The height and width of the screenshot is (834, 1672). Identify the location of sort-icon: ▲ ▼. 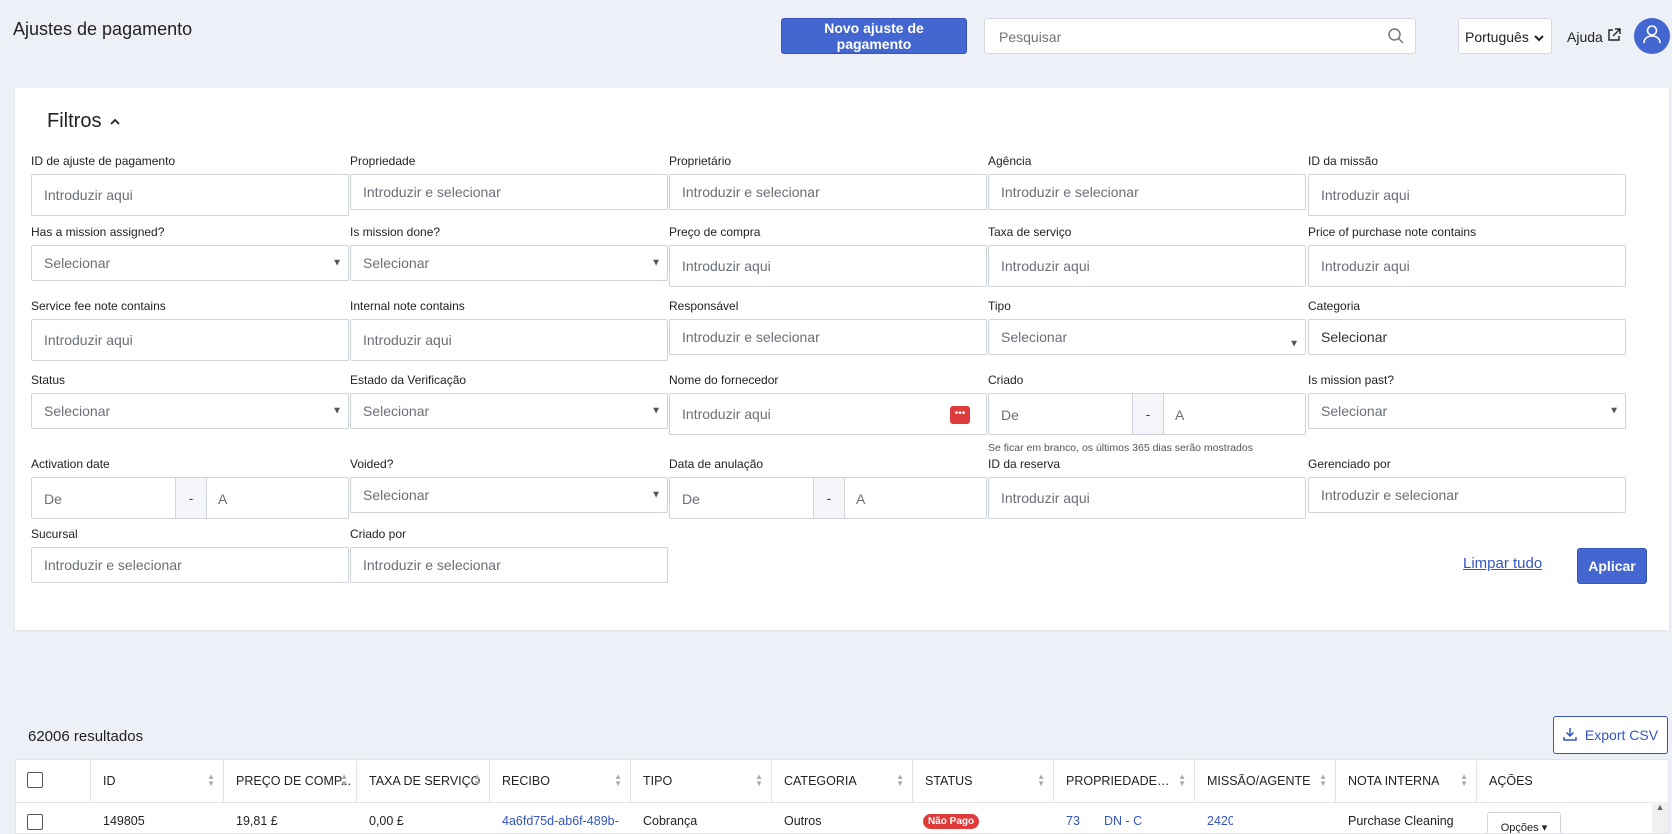
(477, 780).